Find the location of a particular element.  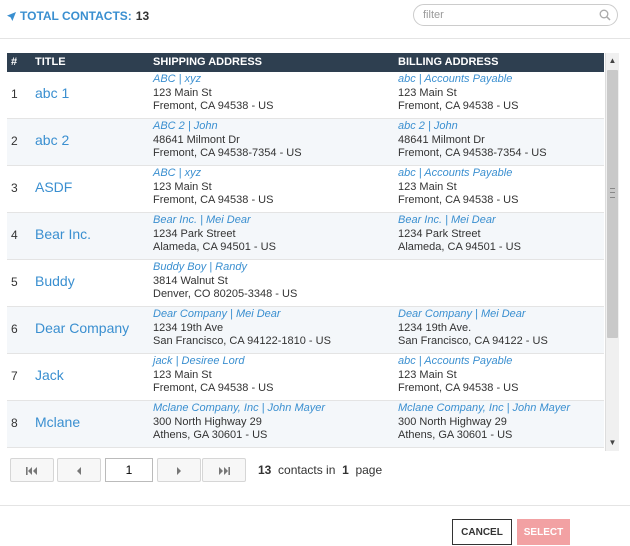

billing-line1: 1234 Park Street is located at coordinates (439, 233).